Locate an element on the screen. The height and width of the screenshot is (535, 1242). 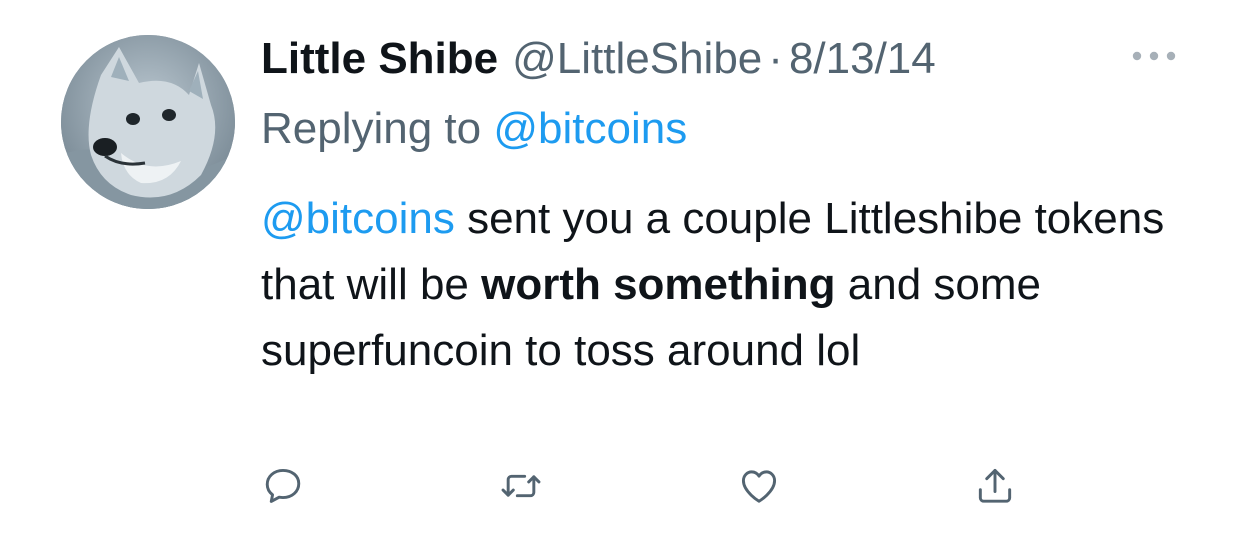
reply-icon is located at coordinates (283, 485).